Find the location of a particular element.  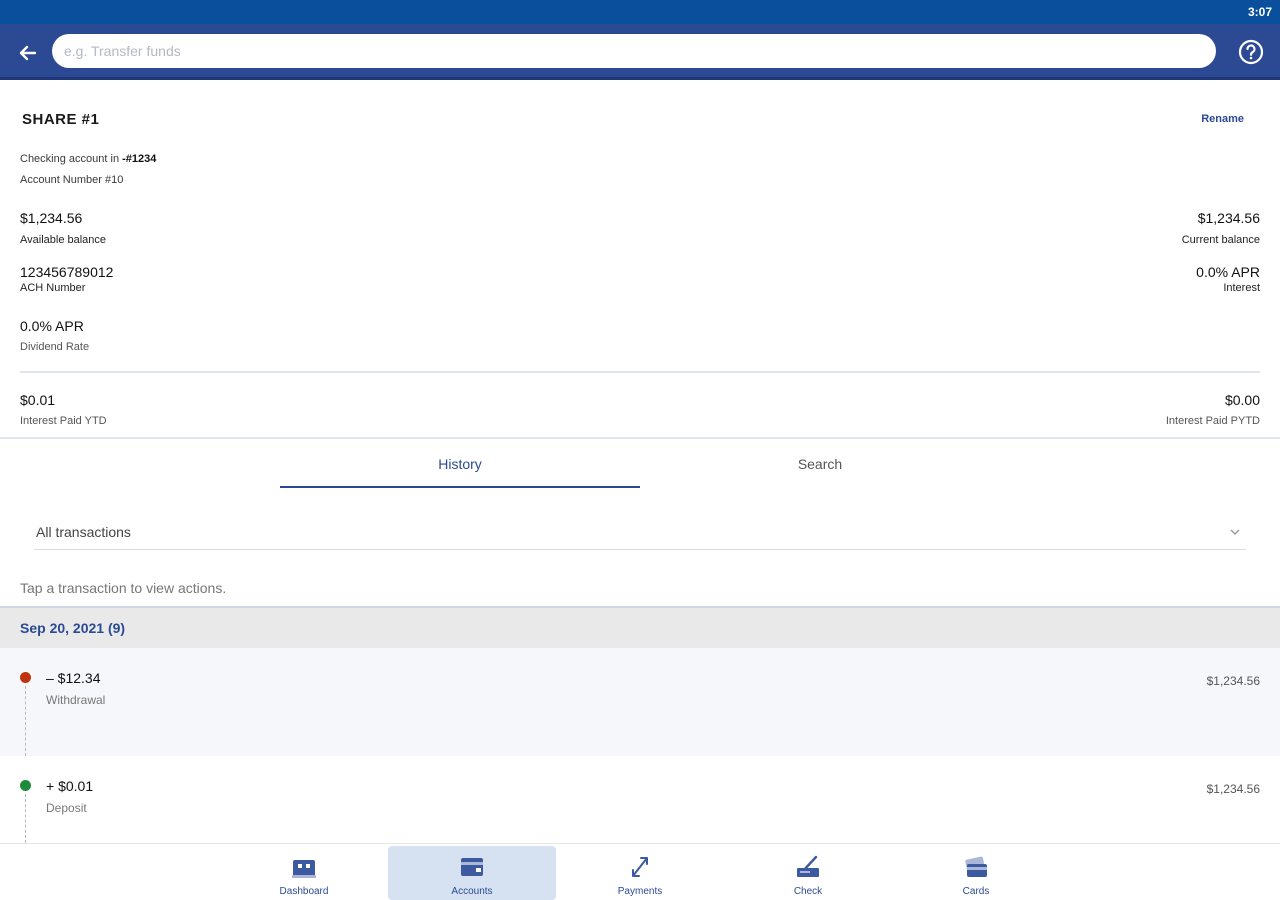

nav-payments: Payments is located at coordinates (640, 873).